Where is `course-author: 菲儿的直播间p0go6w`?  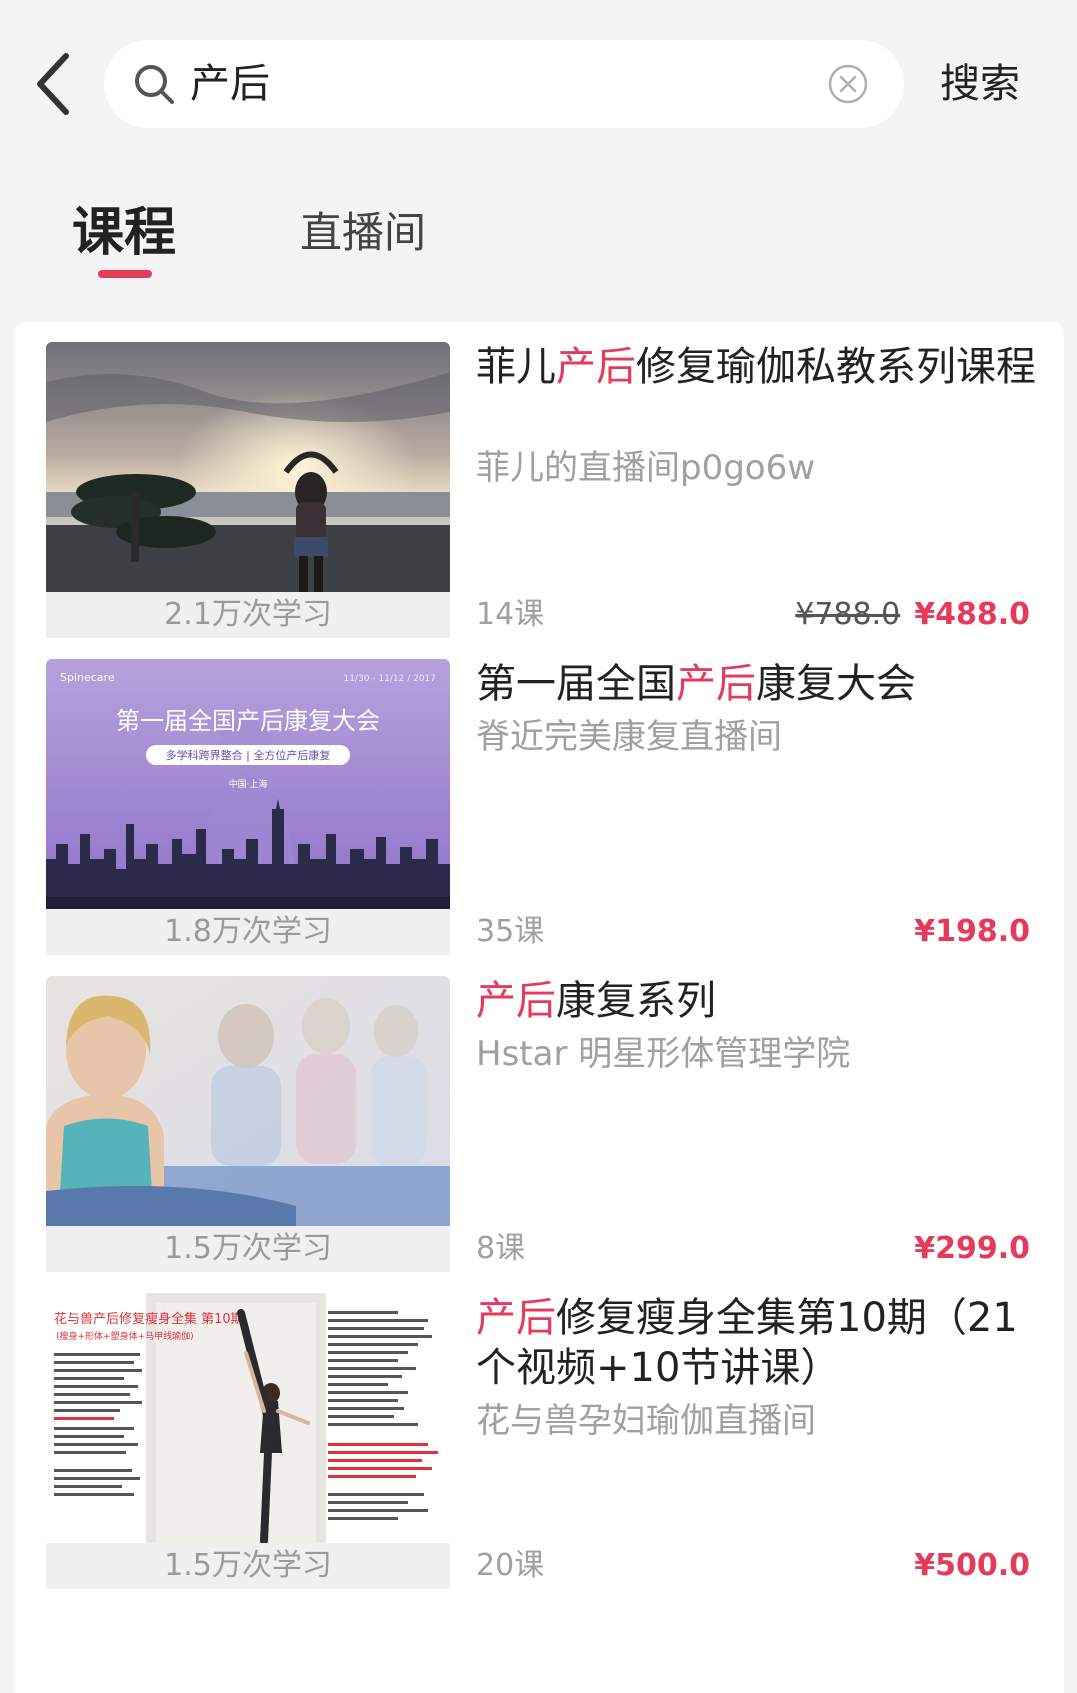 course-author: 菲儿的直播间p0go6w is located at coordinates (646, 468).